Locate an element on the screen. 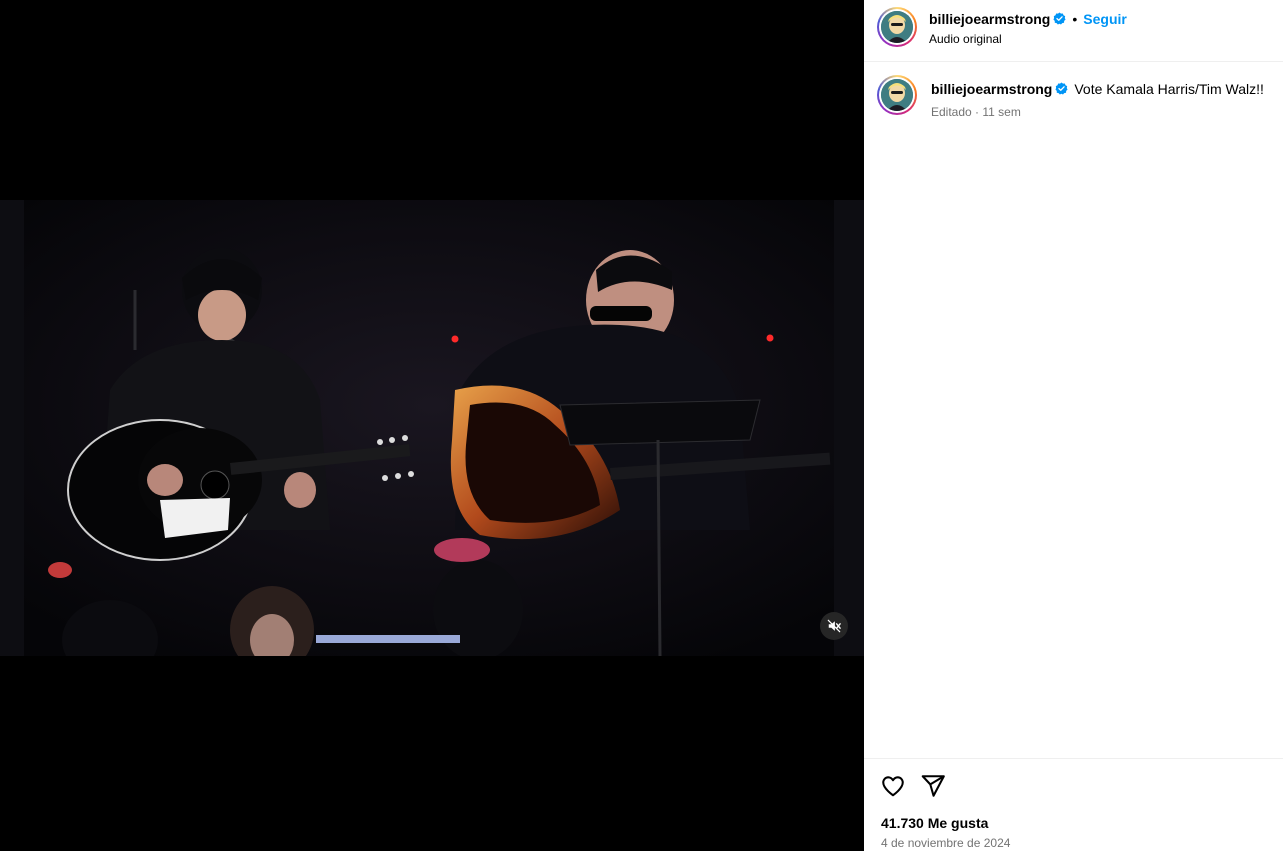 This screenshot has width=1283, height=851. caption-comment is located at coordinates (1073, 103).